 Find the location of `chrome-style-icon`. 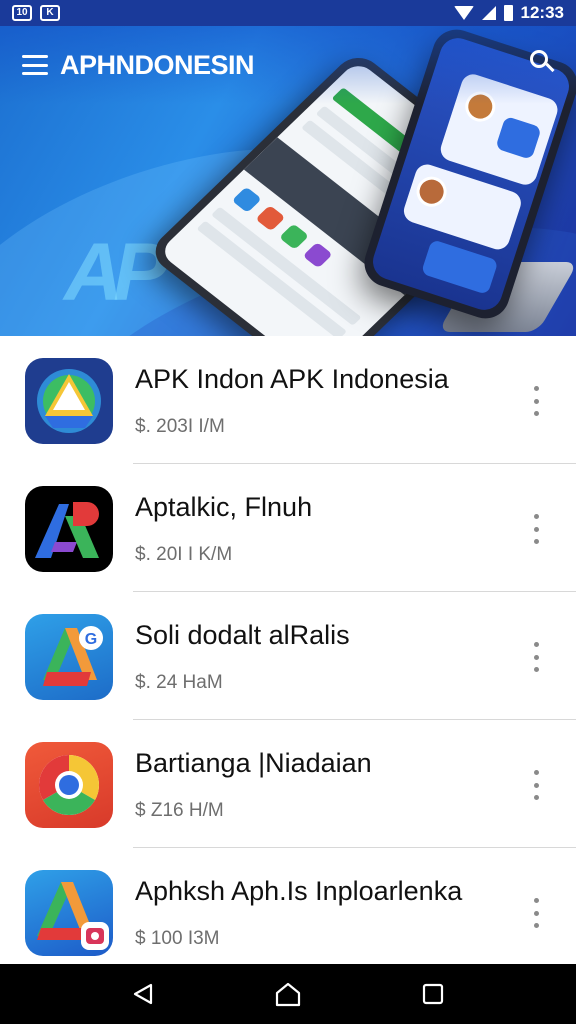

chrome-style-icon is located at coordinates (69, 785).